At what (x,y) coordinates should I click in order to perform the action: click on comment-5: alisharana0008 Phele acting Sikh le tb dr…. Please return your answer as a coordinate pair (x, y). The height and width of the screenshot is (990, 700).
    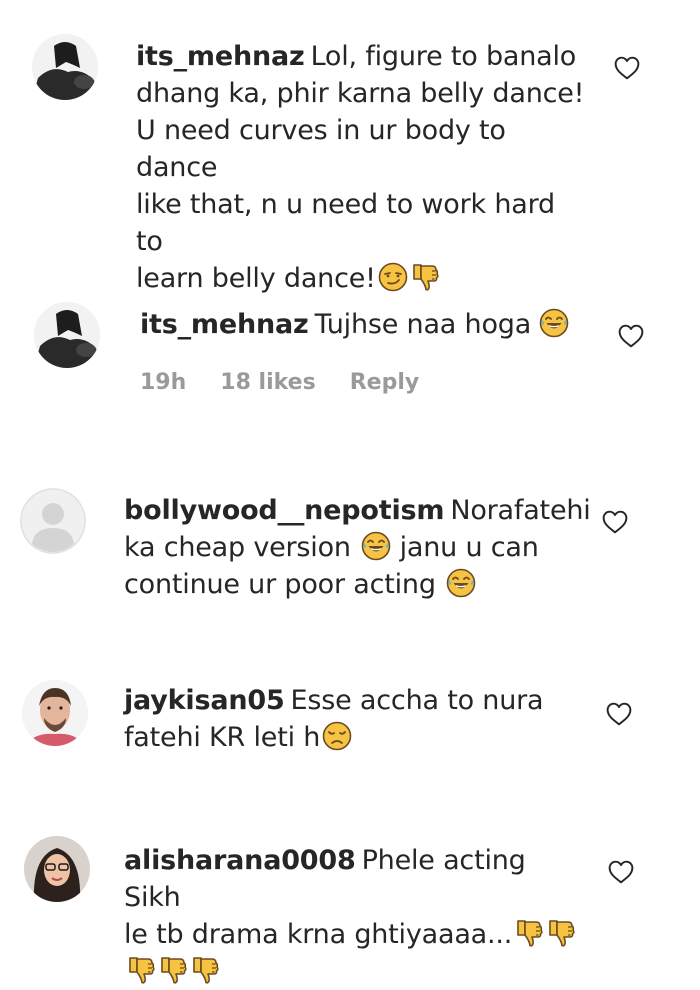
    Looking at the image, I should click on (350, 883).